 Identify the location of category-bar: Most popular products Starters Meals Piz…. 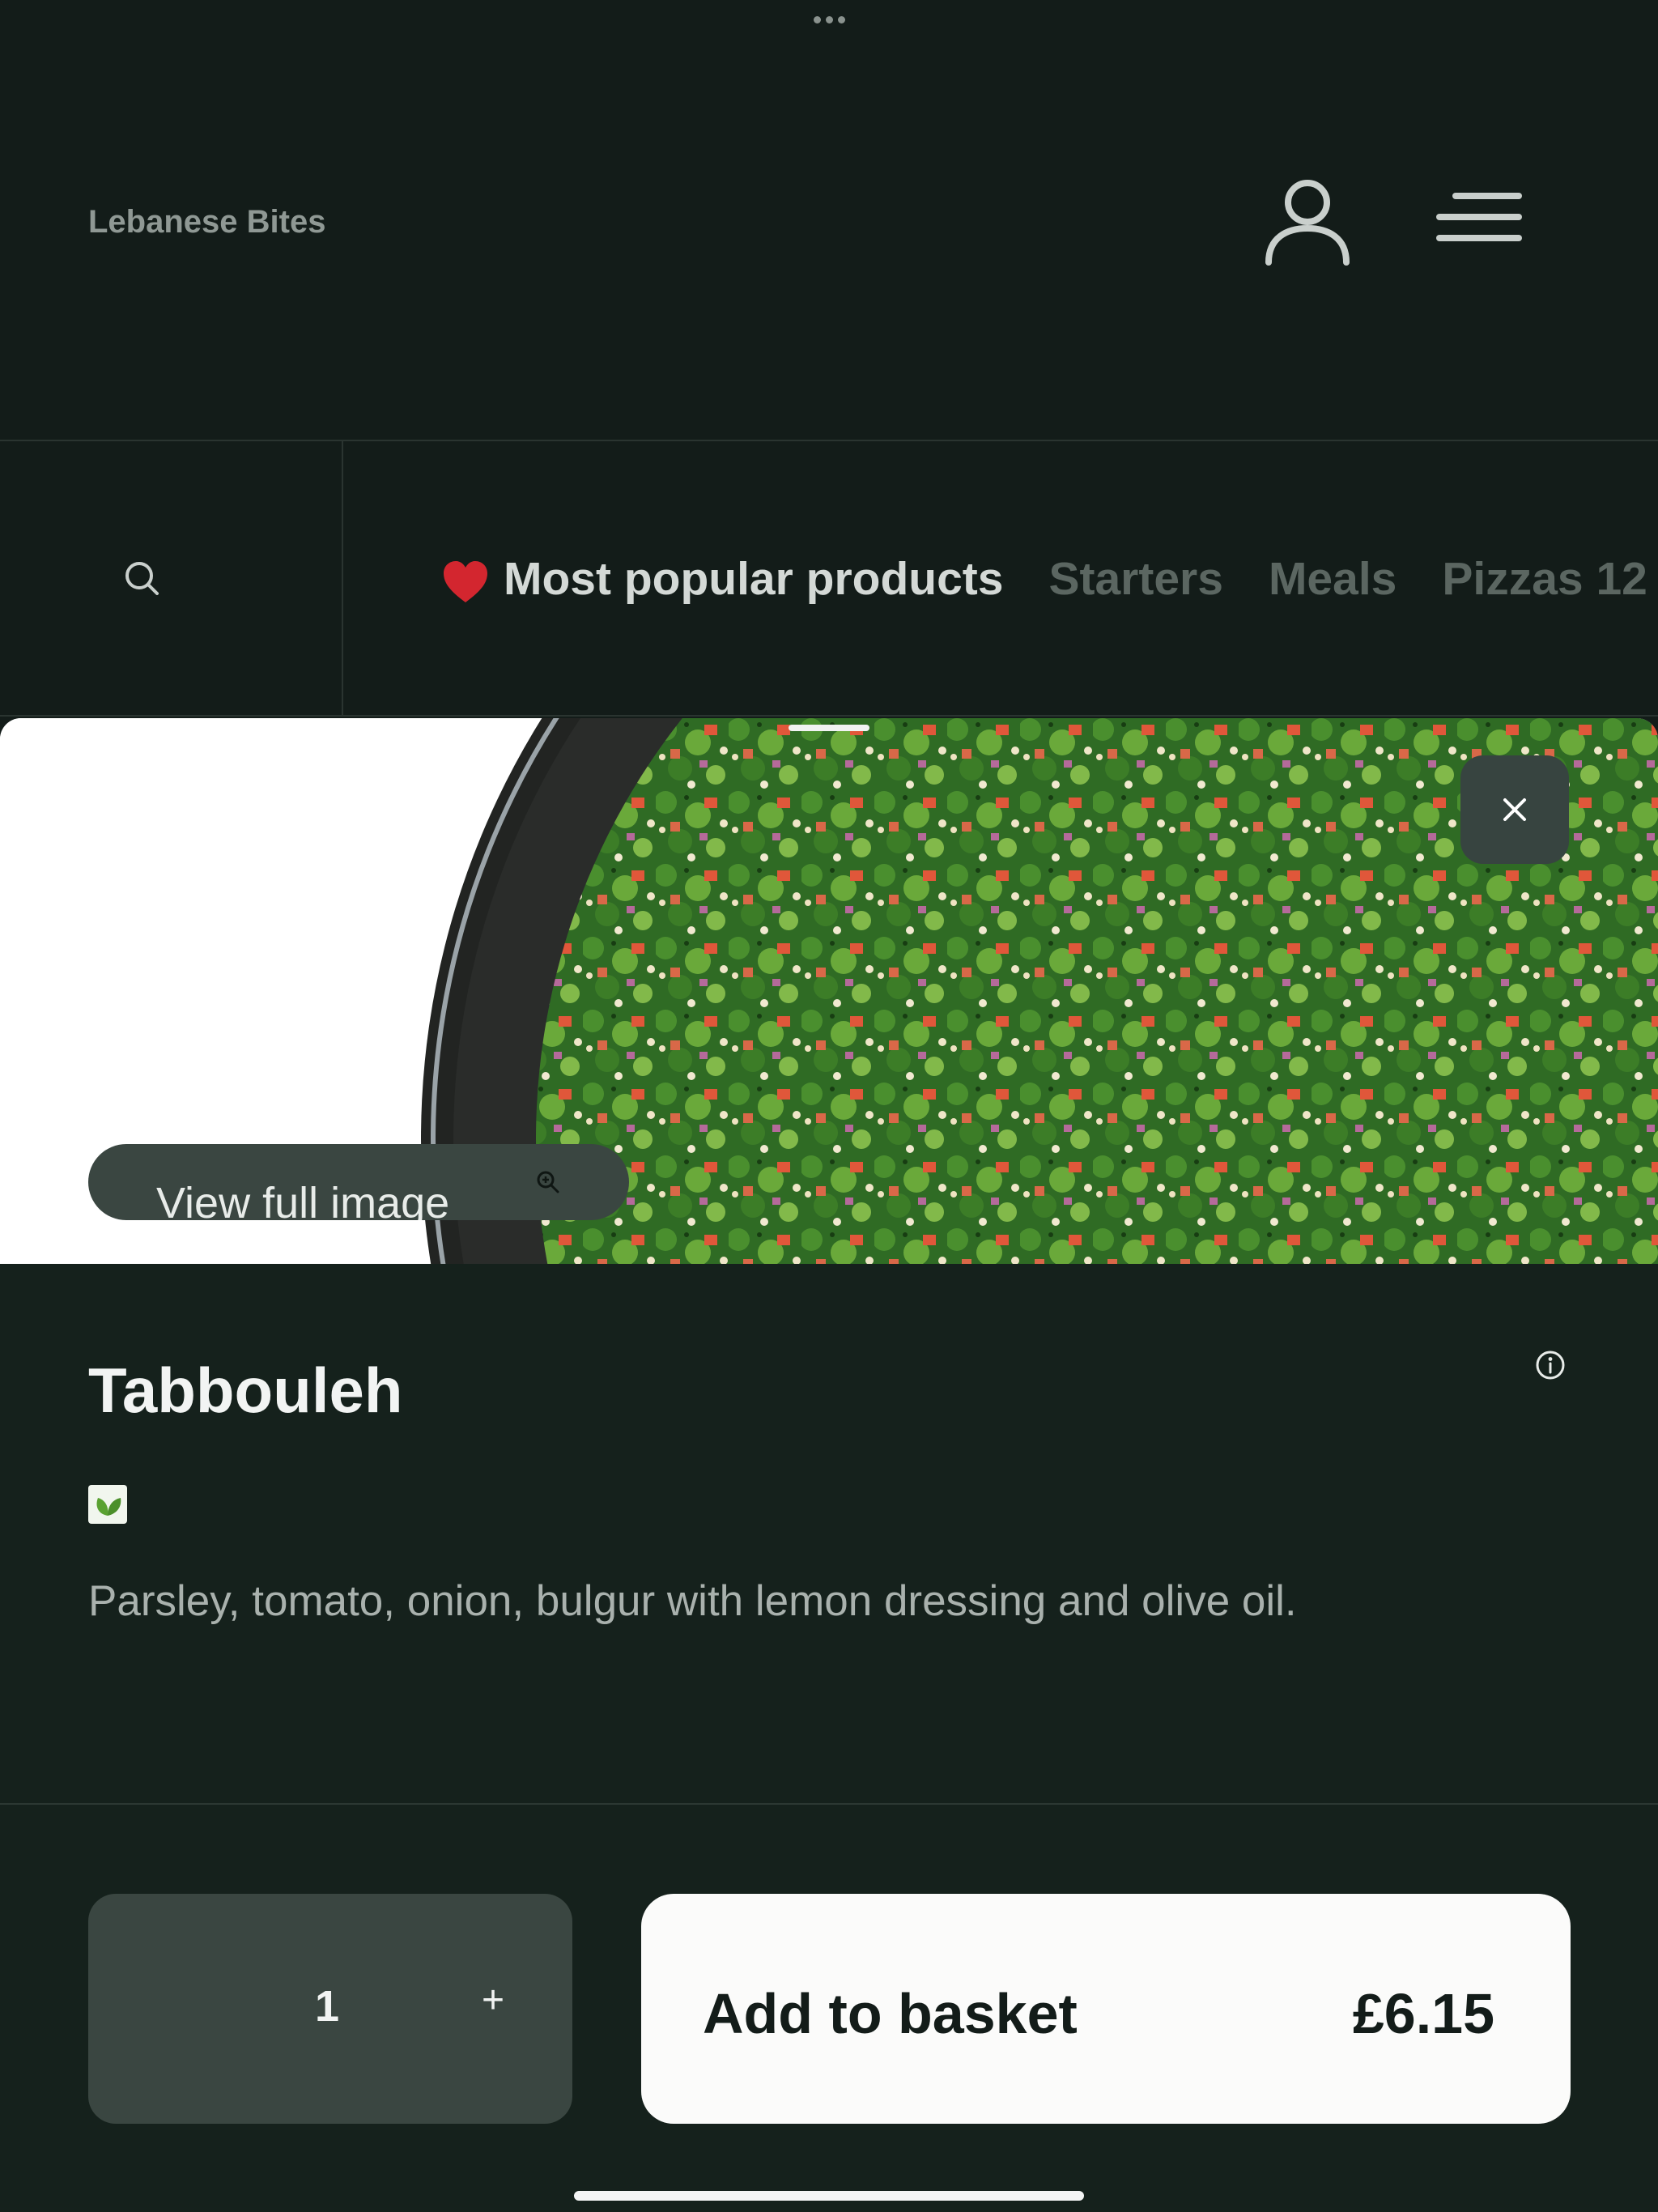
(829, 579).